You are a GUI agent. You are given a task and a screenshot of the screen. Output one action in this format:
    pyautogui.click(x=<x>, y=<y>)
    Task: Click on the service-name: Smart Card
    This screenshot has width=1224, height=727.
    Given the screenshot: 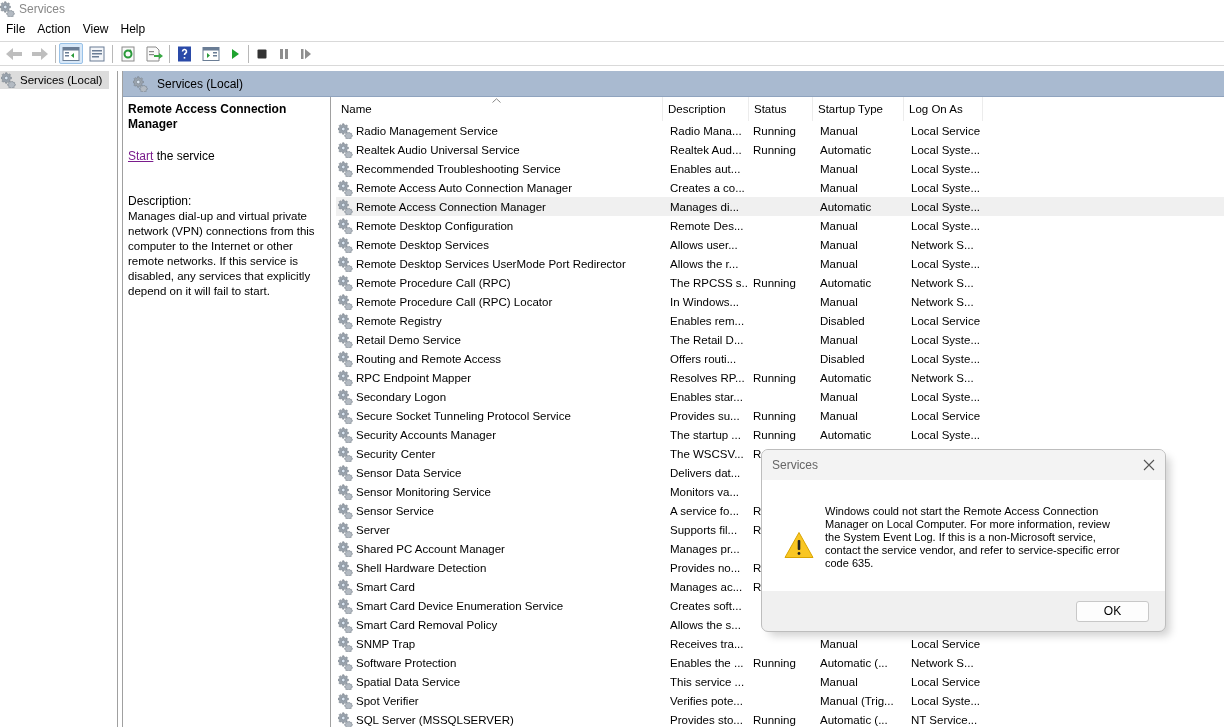 What is the action you would take?
    pyautogui.click(x=385, y=586)
    